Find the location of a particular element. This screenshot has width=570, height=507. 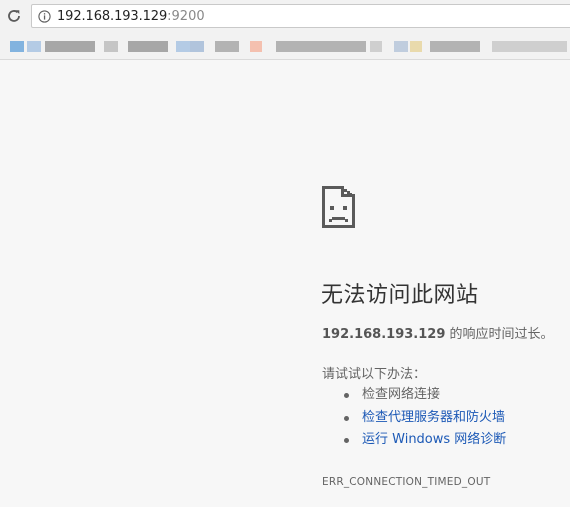

reload-icon is located at coordinates (14, 16).